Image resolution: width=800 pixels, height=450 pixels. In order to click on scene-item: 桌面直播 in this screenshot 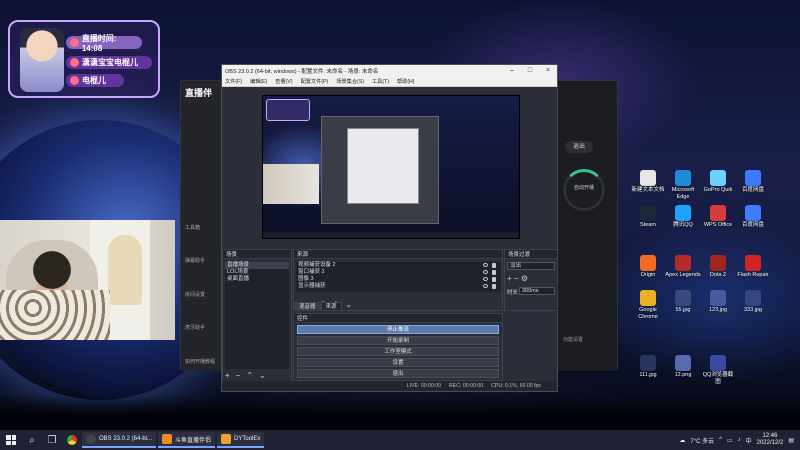, I will do `click(257, 279)`.